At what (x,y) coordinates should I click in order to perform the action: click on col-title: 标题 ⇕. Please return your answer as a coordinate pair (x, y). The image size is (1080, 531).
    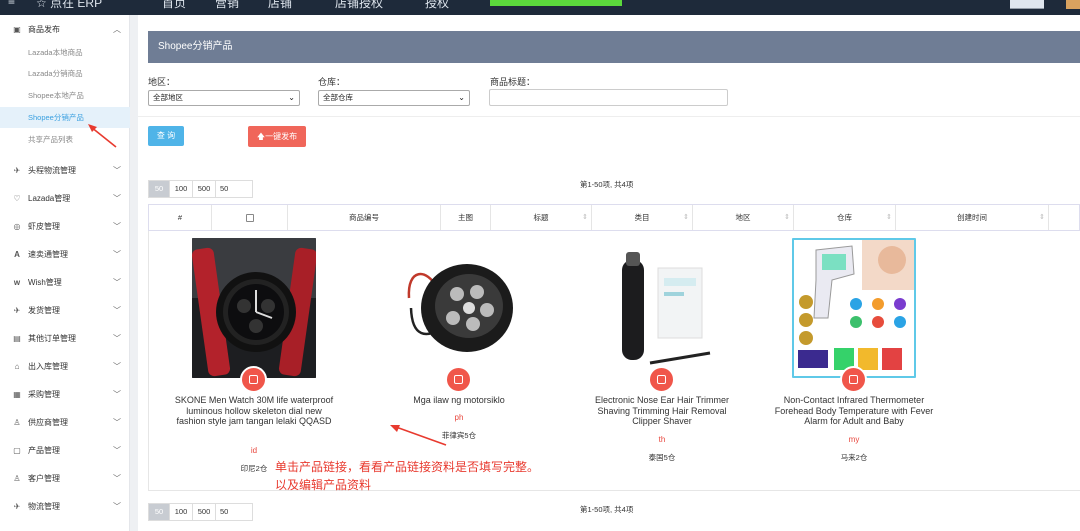
    Looking at the image, I should click on (541, 217).